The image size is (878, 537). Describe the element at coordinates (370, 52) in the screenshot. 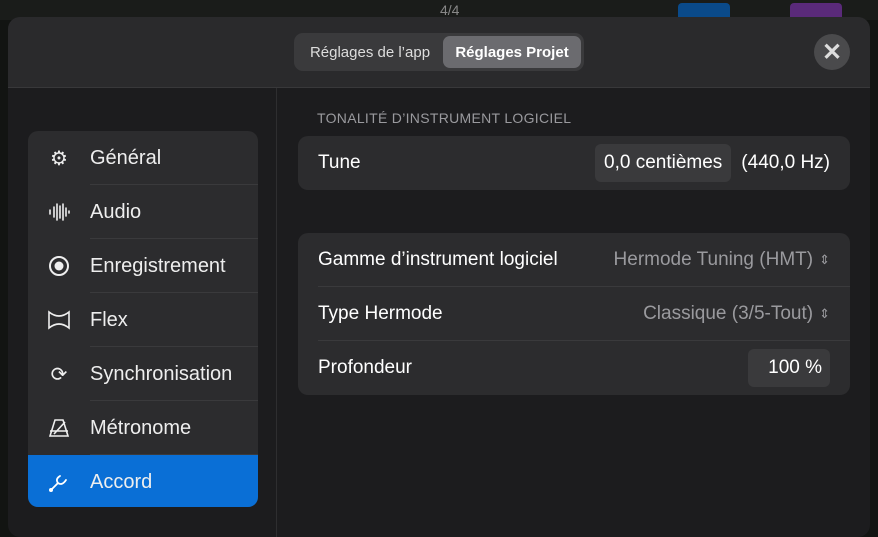

I see `tab-app-settings: Réglages de l’app` at that location.